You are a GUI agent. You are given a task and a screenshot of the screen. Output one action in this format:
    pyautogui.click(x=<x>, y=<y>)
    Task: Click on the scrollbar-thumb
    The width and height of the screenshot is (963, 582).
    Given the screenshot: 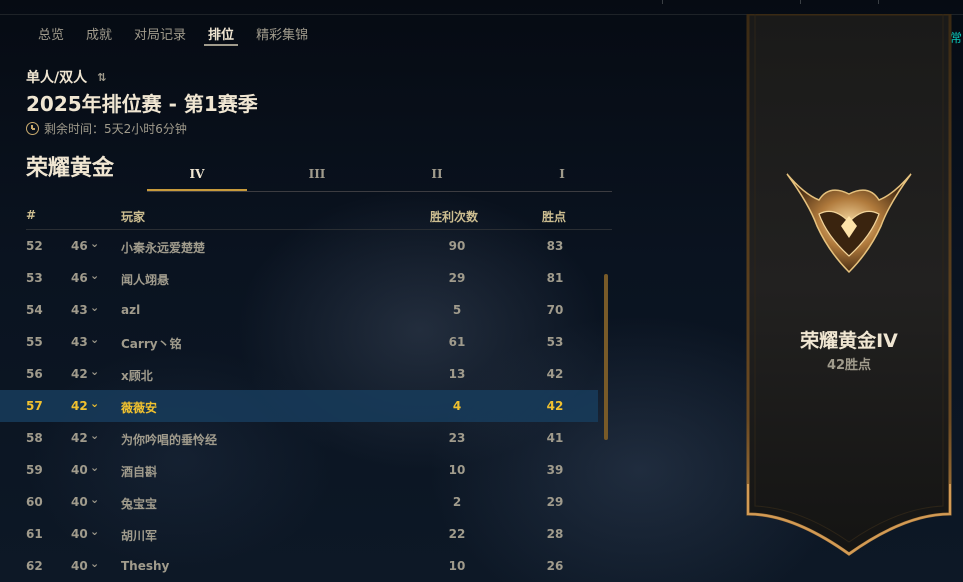 What is the action you would take?
    pyautogui.click(x=606, y=357)
    